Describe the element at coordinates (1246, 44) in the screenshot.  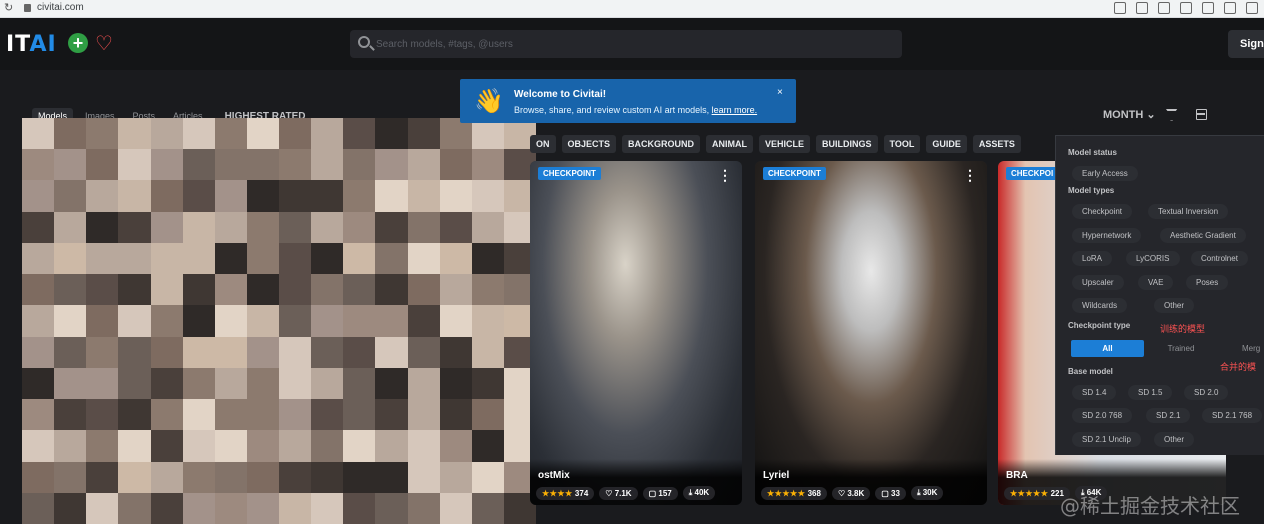
I see `sign-in-button: Sign` at that location.